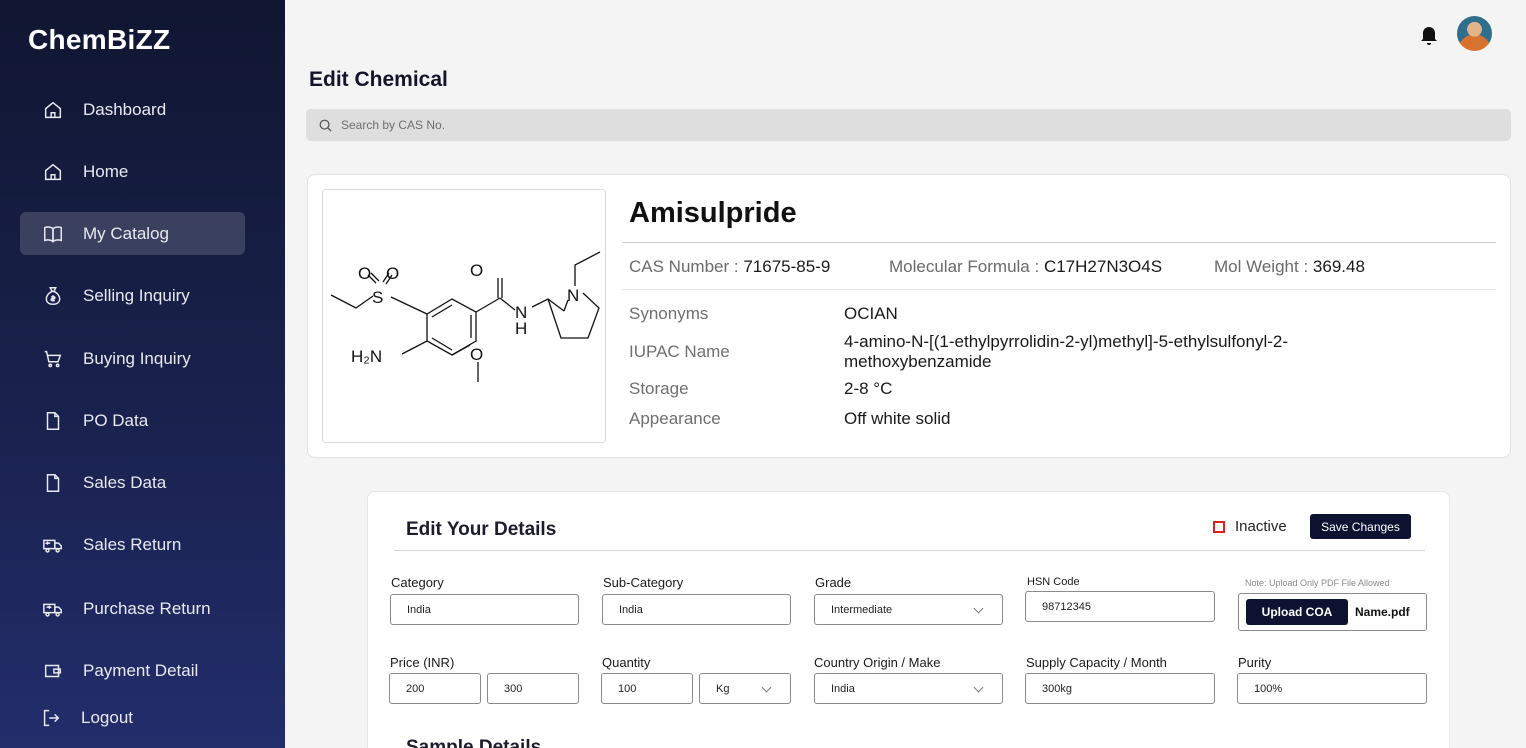 The width and height of the screenshot is (1526, 748). Describe the element at coordinates (53, 296) in the screenshot. I see `money-bag-icon` at that location.